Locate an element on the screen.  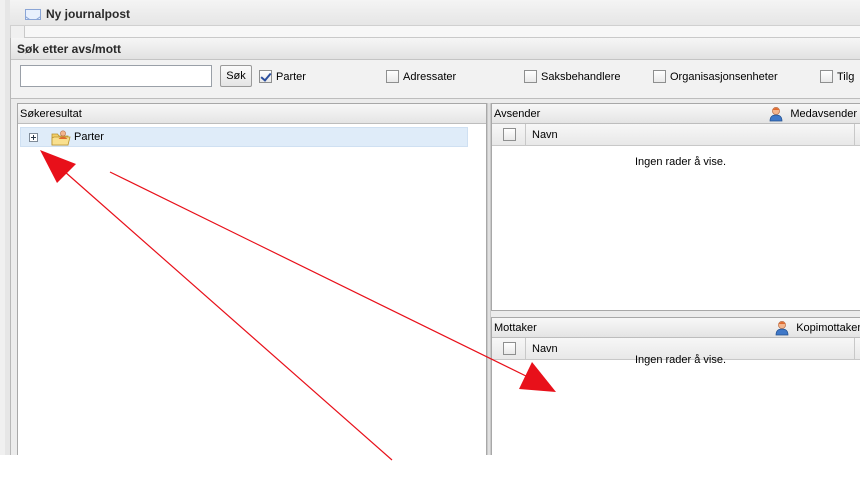
add-co-sender-button: Medavsender is located at coordinates (812, 114).